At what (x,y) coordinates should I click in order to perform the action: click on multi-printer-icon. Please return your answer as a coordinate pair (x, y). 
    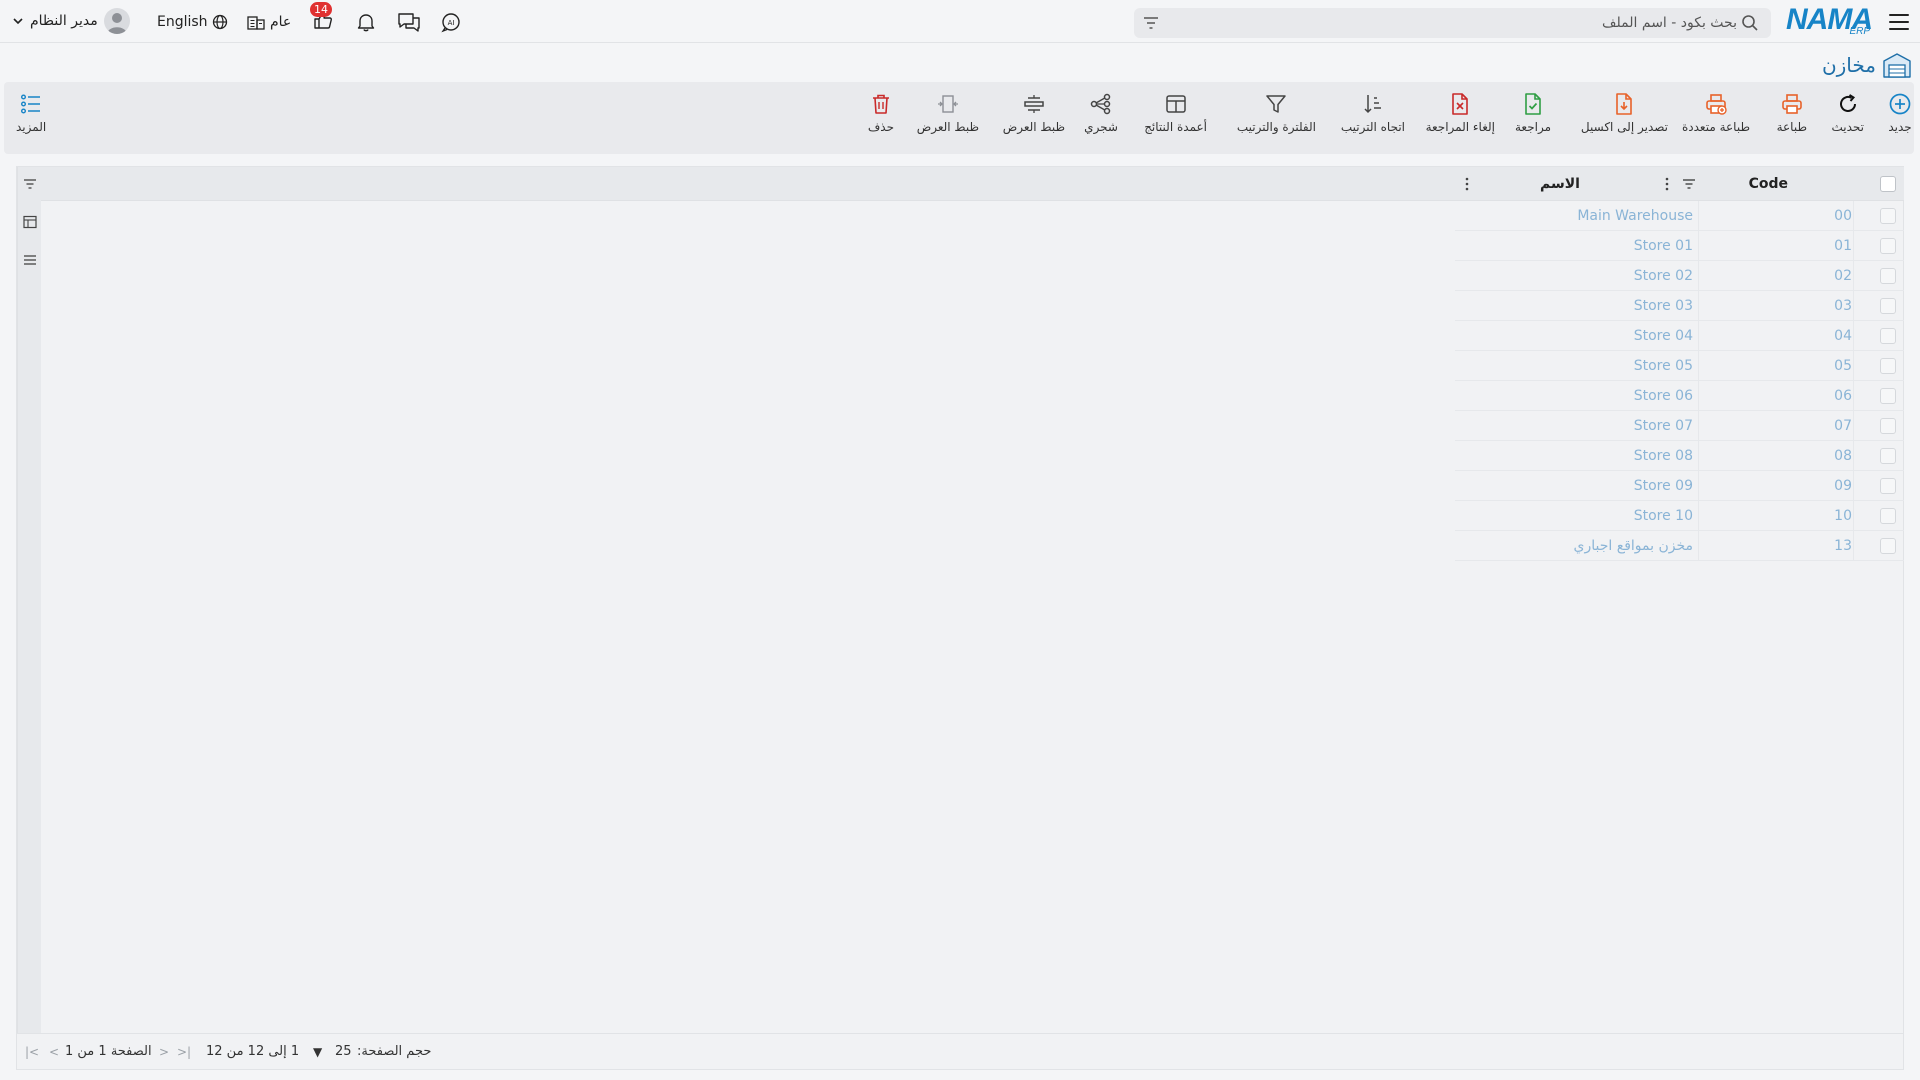
    Looking at the image, I should click on (1716, 104).